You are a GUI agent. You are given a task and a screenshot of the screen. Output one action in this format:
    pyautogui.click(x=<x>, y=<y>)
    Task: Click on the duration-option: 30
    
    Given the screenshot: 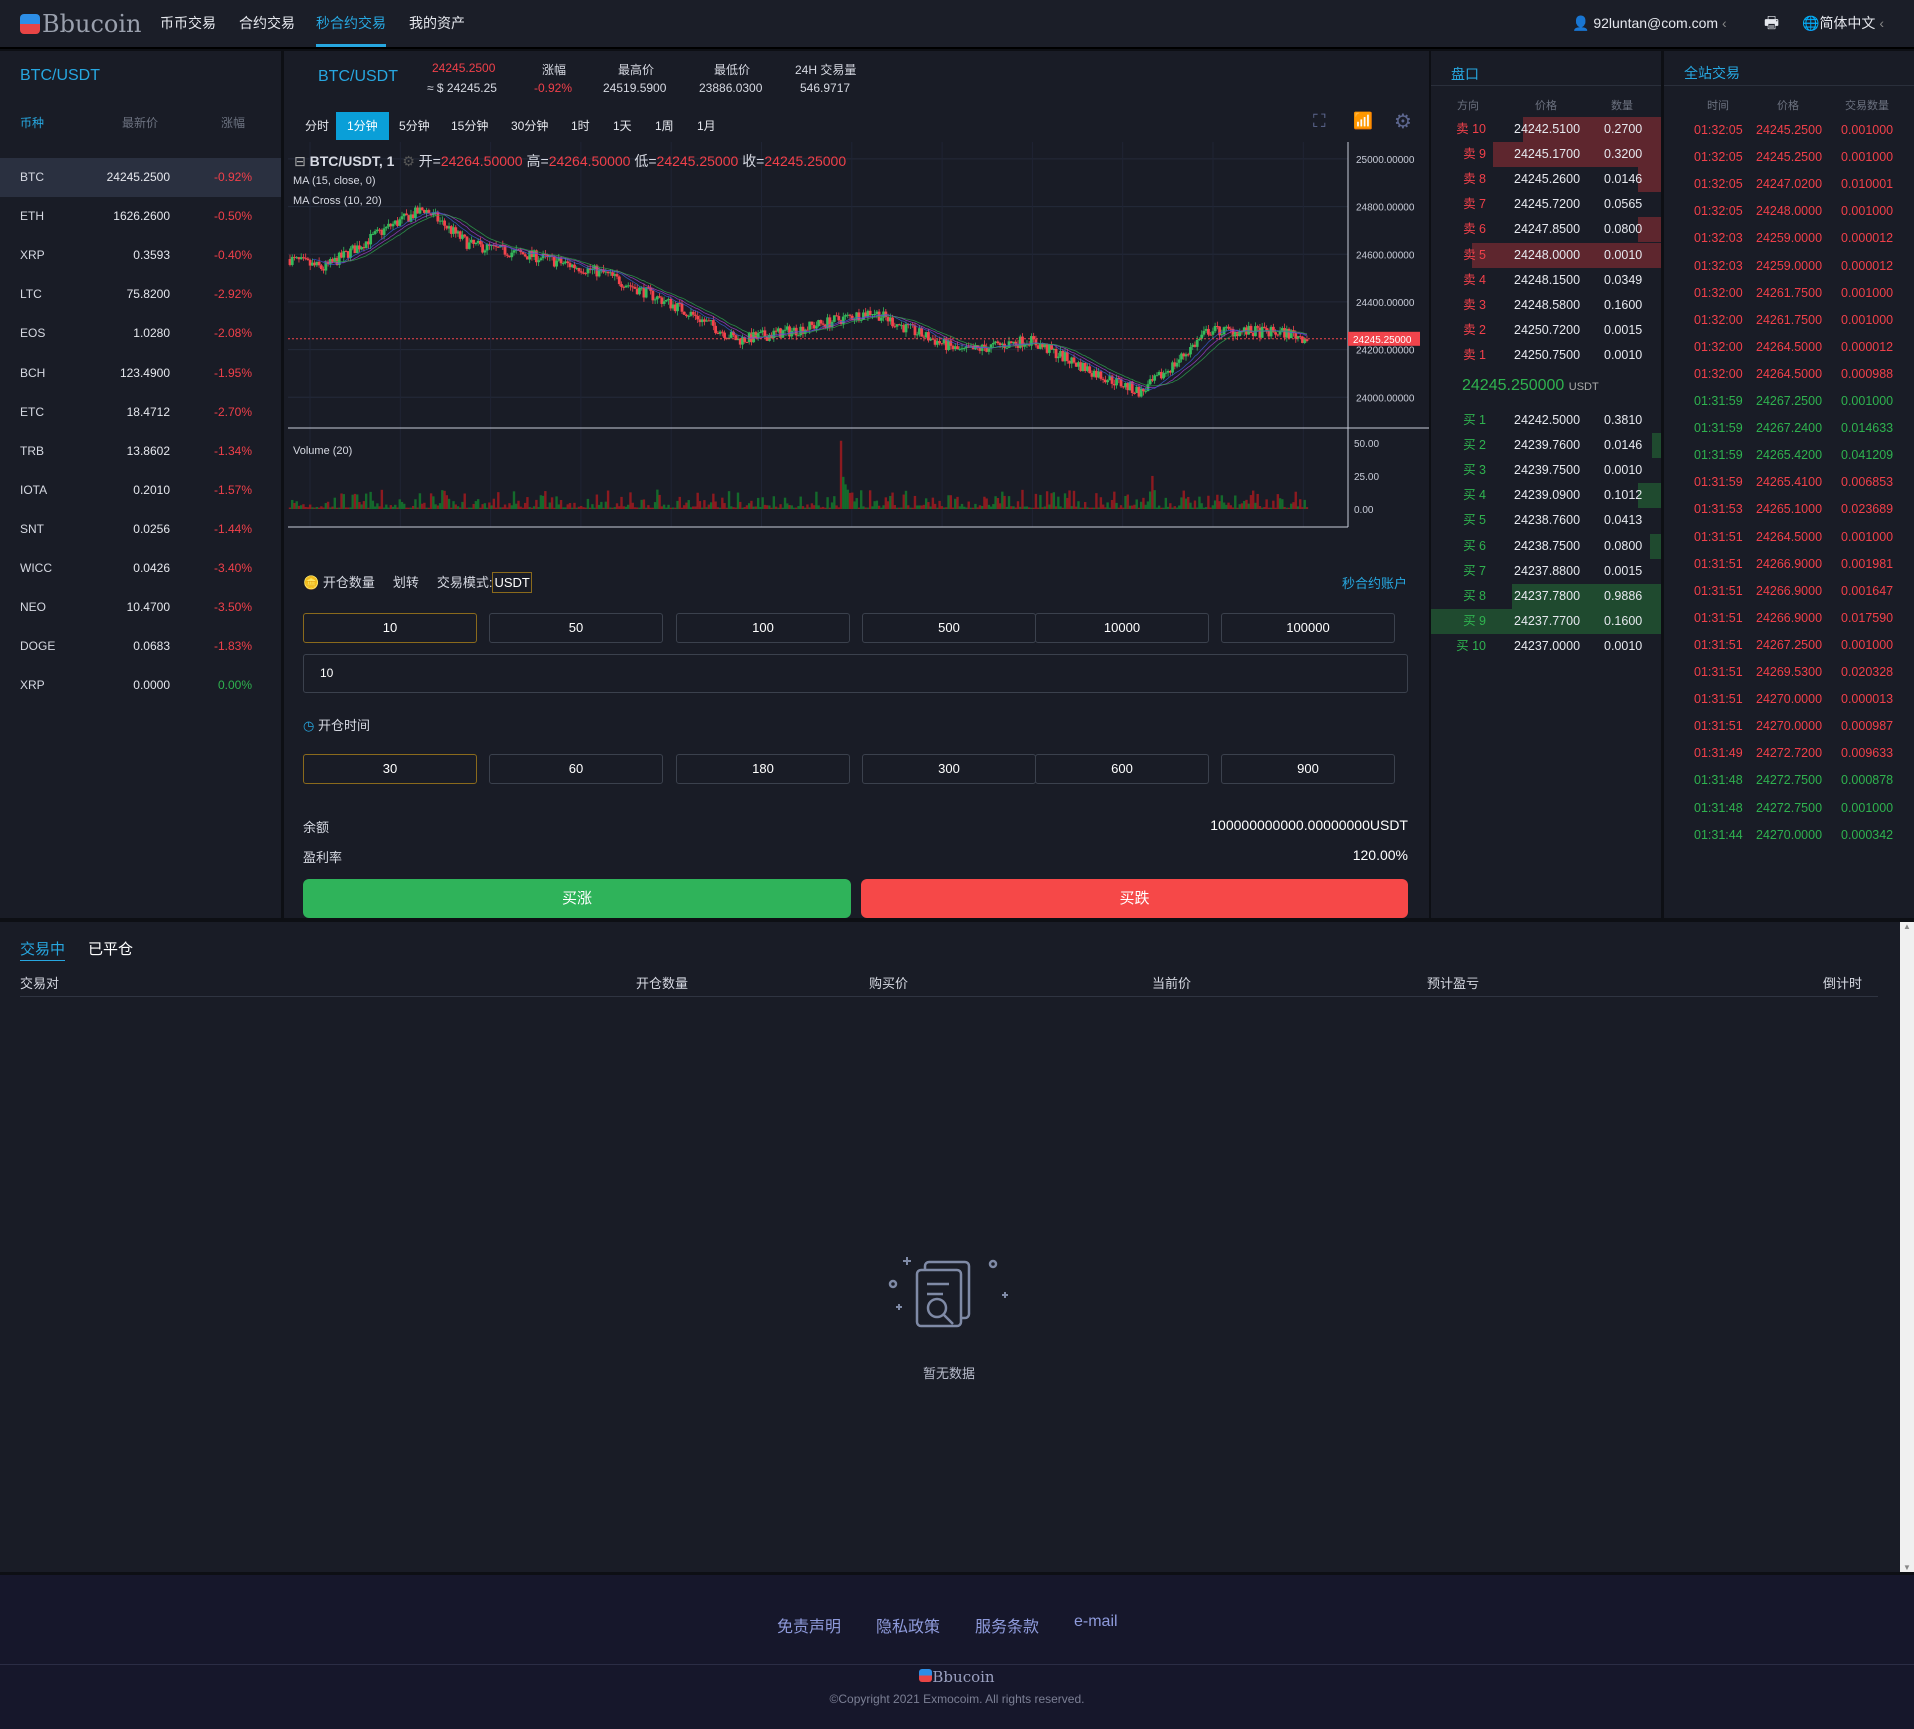 What is the action you would take?
    pyautogui.click(x=390, y=769)
    